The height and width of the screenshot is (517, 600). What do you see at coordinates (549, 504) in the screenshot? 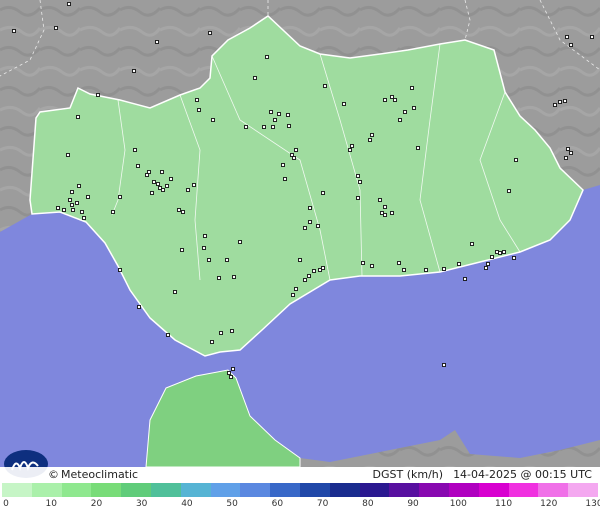
I see `legend-tick: 120` at bounding box center [549, 504].